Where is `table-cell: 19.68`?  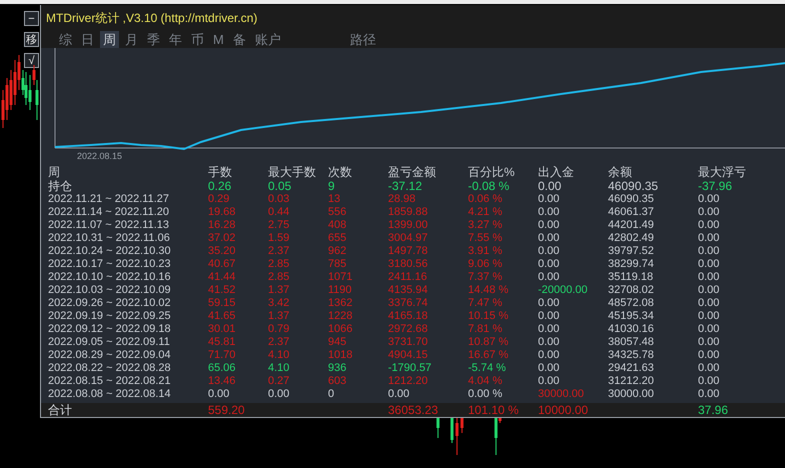
table-cell: 19.68 is located at coordinates (222, 212).